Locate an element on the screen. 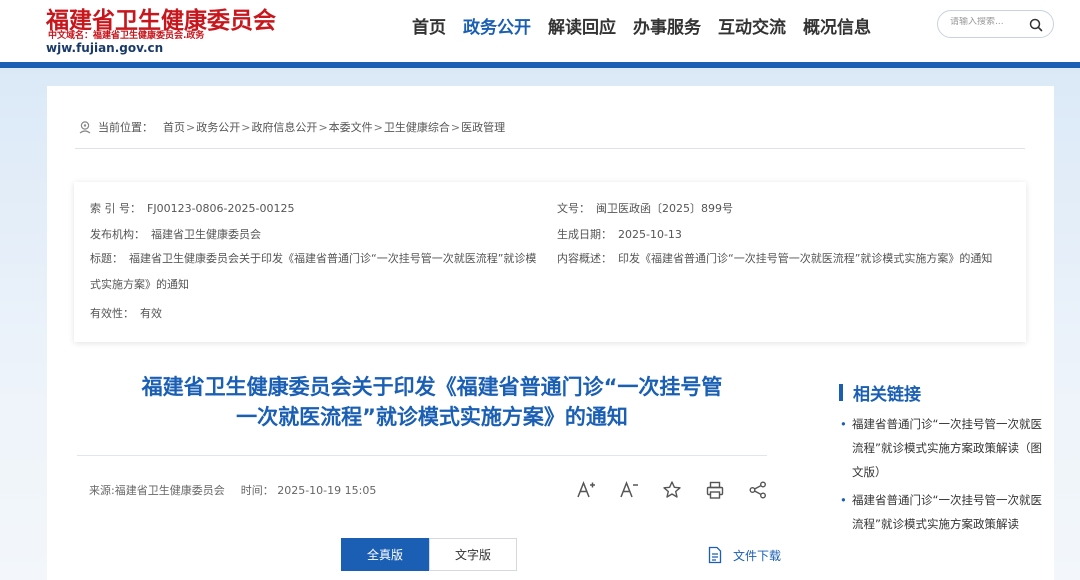  meta-publisher: 发布机构： 福建省卫生健康委员会 is located at coordinates (175, 234).